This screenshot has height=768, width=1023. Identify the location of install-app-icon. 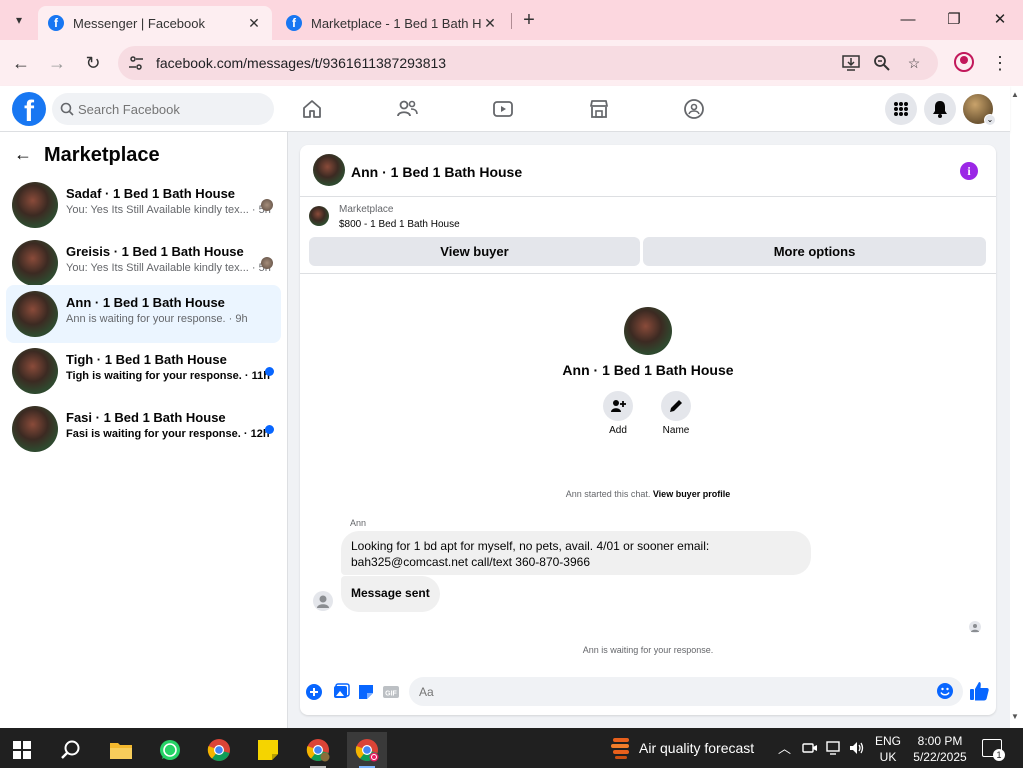
(851, 63).